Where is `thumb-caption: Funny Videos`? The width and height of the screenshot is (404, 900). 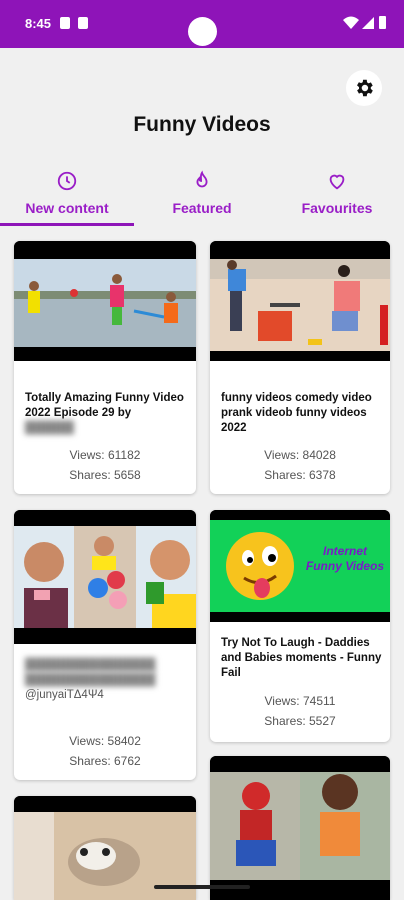 thumb-caption: Funny Videos is located at coordinates (345, 566).